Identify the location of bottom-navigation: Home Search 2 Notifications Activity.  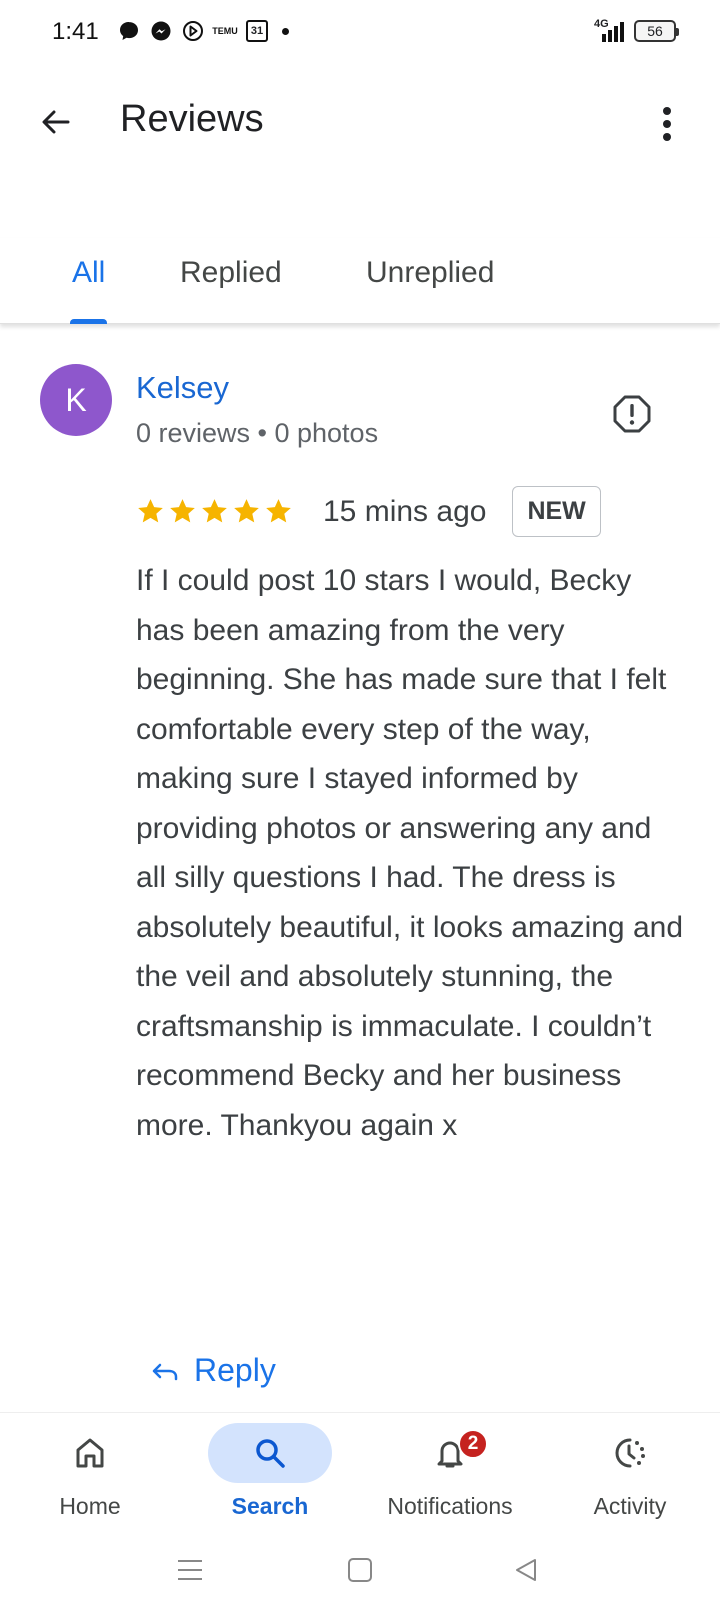
(360, 1467).